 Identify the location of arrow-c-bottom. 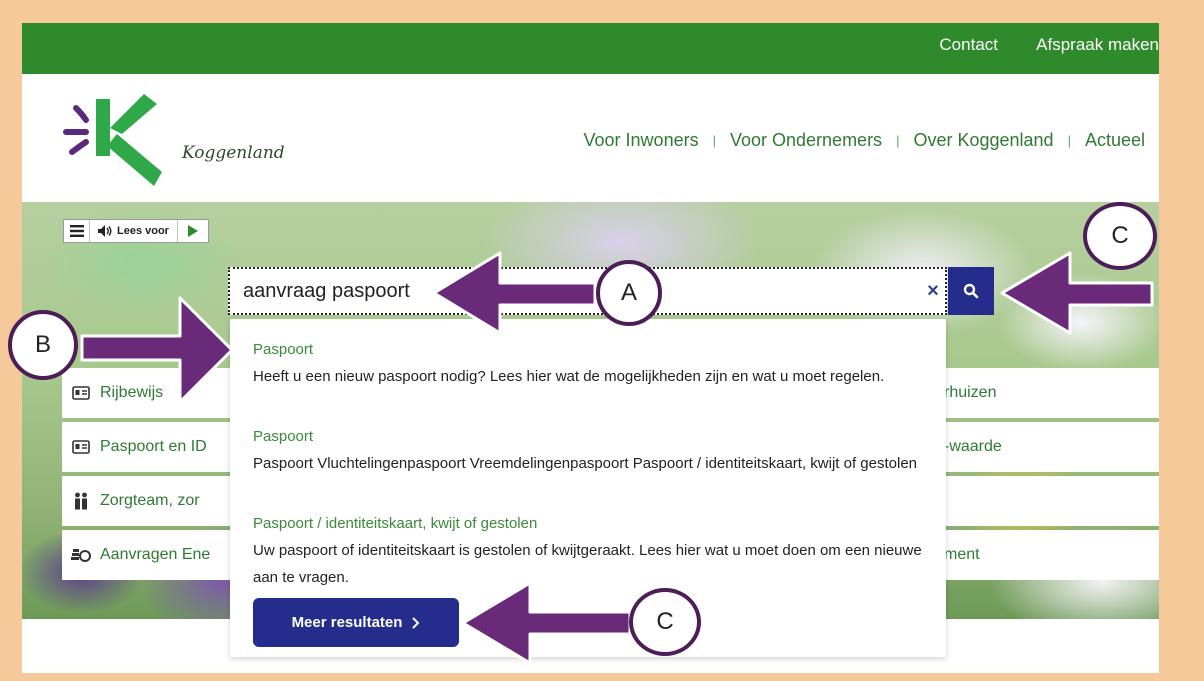
(546, 623).